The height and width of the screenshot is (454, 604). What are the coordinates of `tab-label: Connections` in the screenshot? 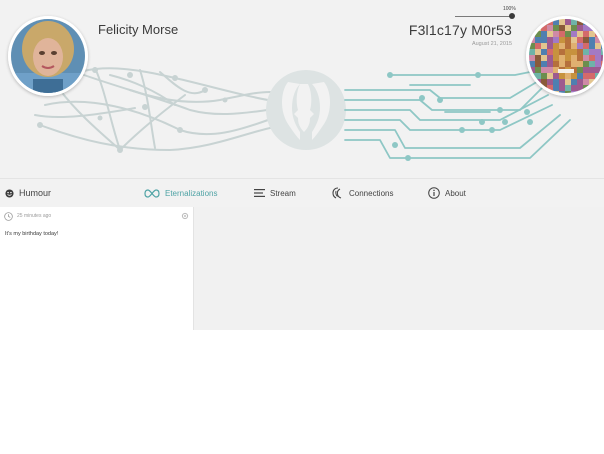 It's located at (371, 193).